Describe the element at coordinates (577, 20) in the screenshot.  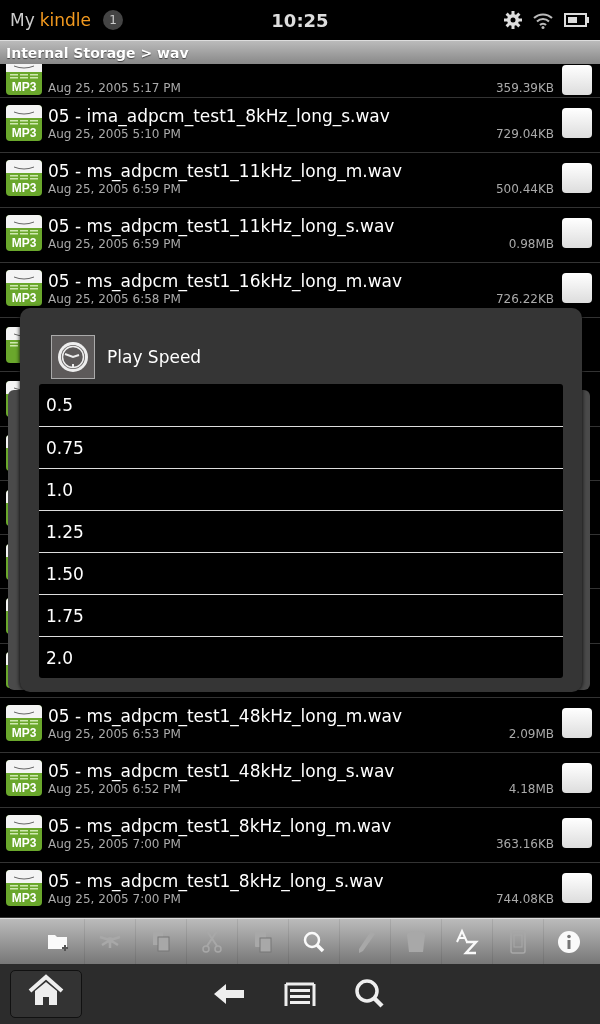
I see `battery-icon` at that location.